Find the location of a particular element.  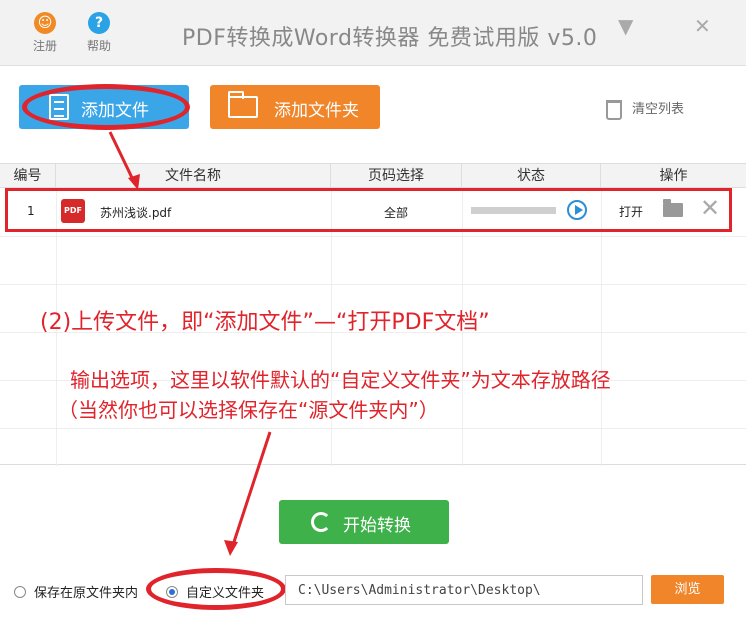

radio-source-folder-label: 保存在原文件夹内 is located at coordinates (86, 593).